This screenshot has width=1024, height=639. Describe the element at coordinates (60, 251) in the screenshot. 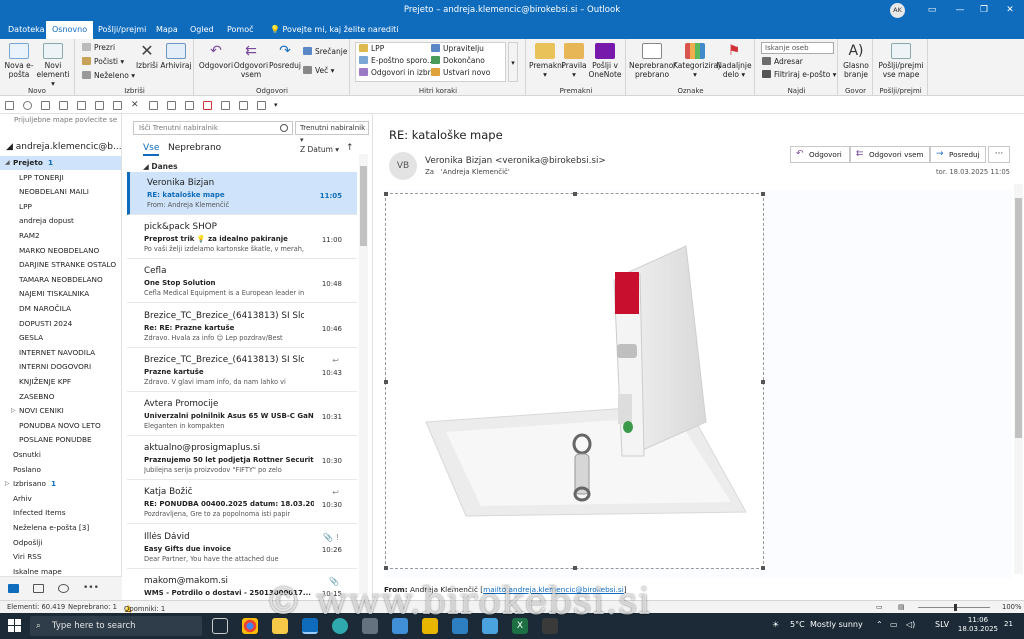

I see `folder-item: MARKO NEOBDELANO` at that location.